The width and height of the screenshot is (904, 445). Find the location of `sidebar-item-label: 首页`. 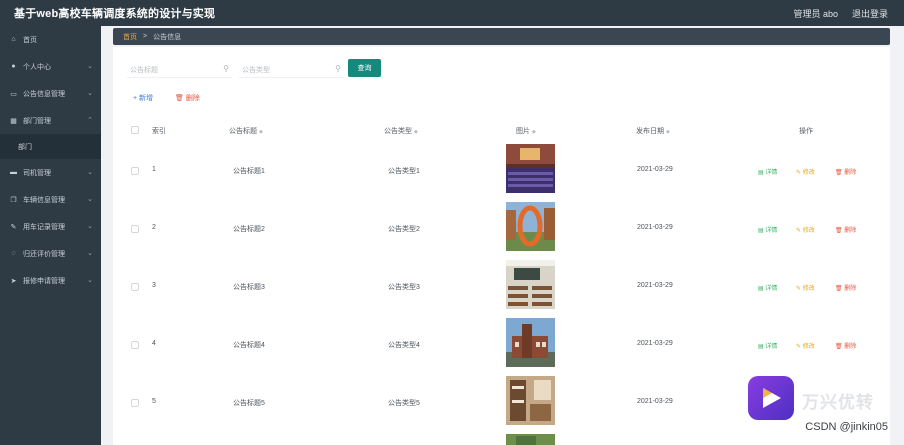

sidebar-item-label: 首页 is located at coordinates (30, 40).